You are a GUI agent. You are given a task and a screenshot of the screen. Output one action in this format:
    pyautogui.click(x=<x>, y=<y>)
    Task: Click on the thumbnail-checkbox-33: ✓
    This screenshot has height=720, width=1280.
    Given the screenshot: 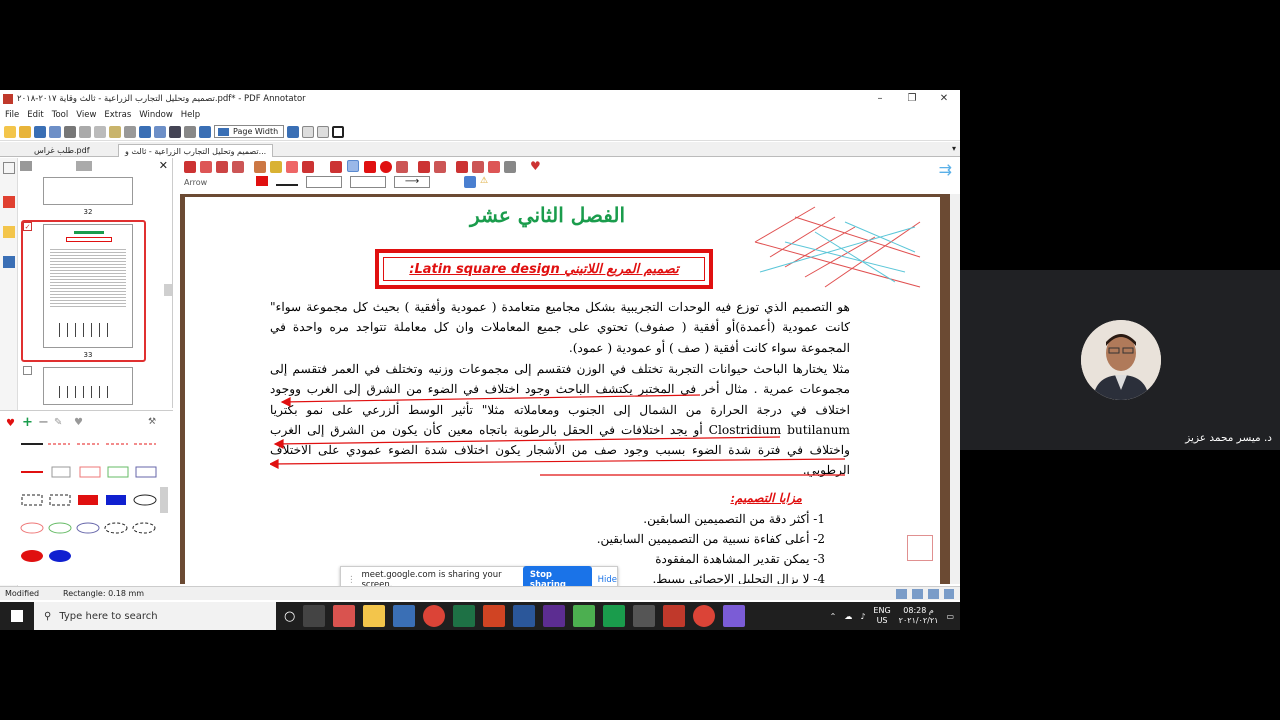 What is the action you would take?
    pyautogui.click(x=27, y=226)
    